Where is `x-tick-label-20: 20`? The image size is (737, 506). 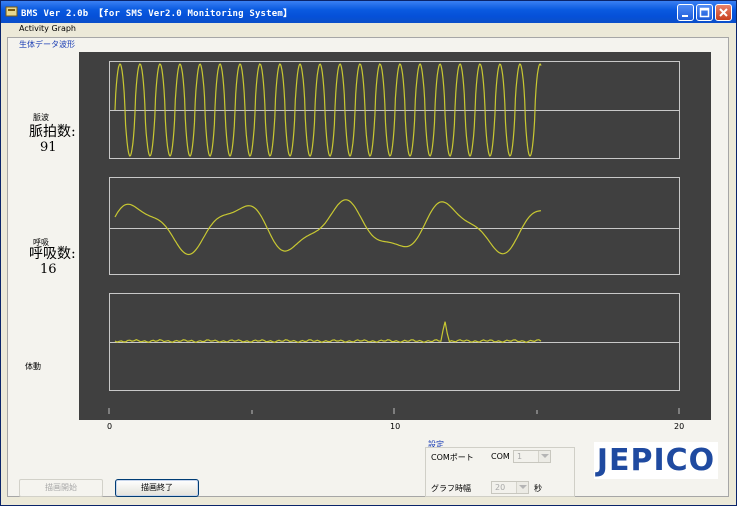 x-tick-label-20: 20 is located at coordinates (679, 426).